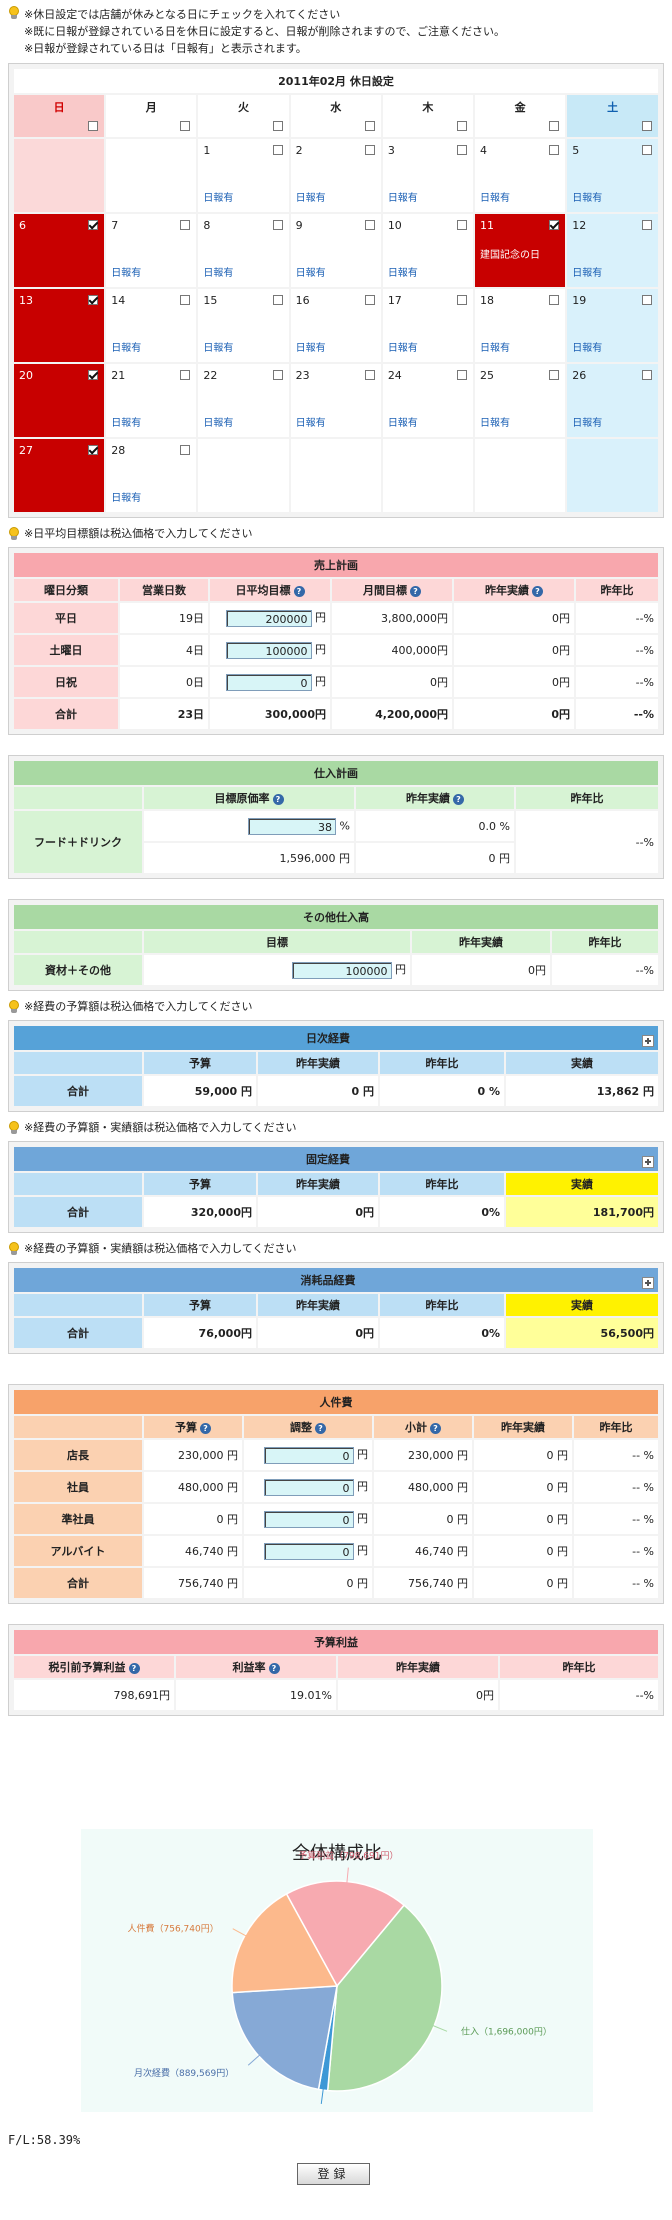  What do you see at coordinates (612, 175) in the screenshot?
I see `calendar-day: 5 日報有` at bounding box center [612, 175].